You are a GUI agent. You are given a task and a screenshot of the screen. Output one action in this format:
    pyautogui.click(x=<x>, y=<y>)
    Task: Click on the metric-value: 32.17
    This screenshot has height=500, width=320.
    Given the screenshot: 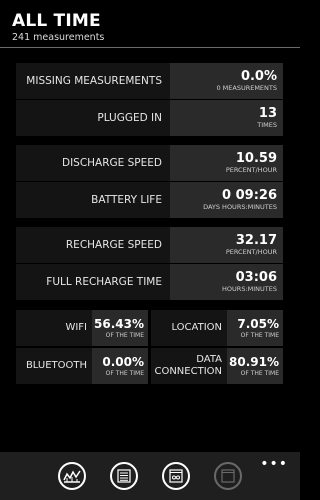 What is the action you would take?
    pyautogui.click(x=256, y=240)
    